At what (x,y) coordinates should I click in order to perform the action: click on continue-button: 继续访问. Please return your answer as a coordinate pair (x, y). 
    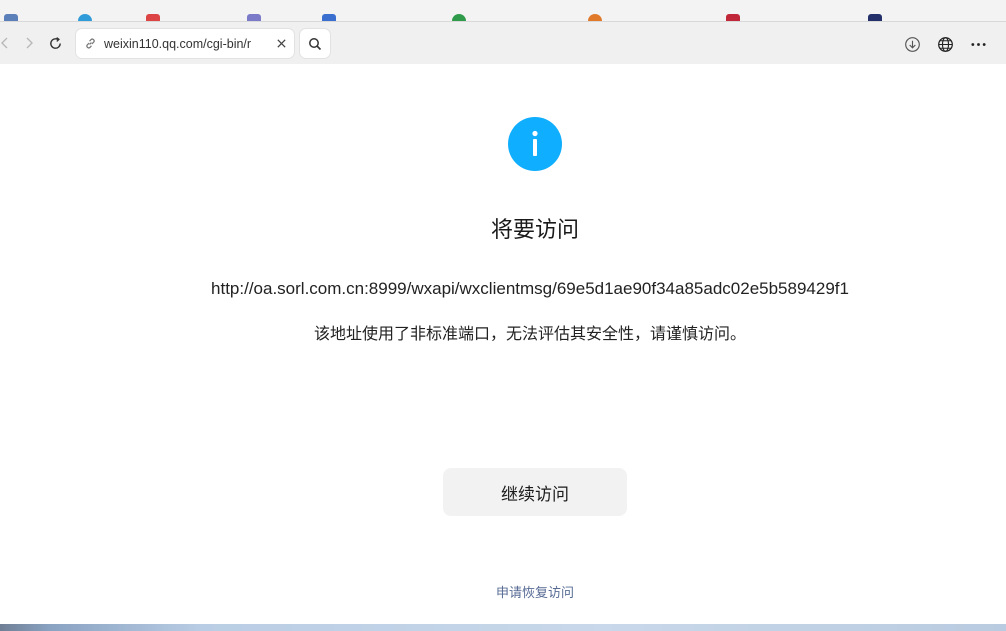
    Looking at the image, I should click on (535, 492).